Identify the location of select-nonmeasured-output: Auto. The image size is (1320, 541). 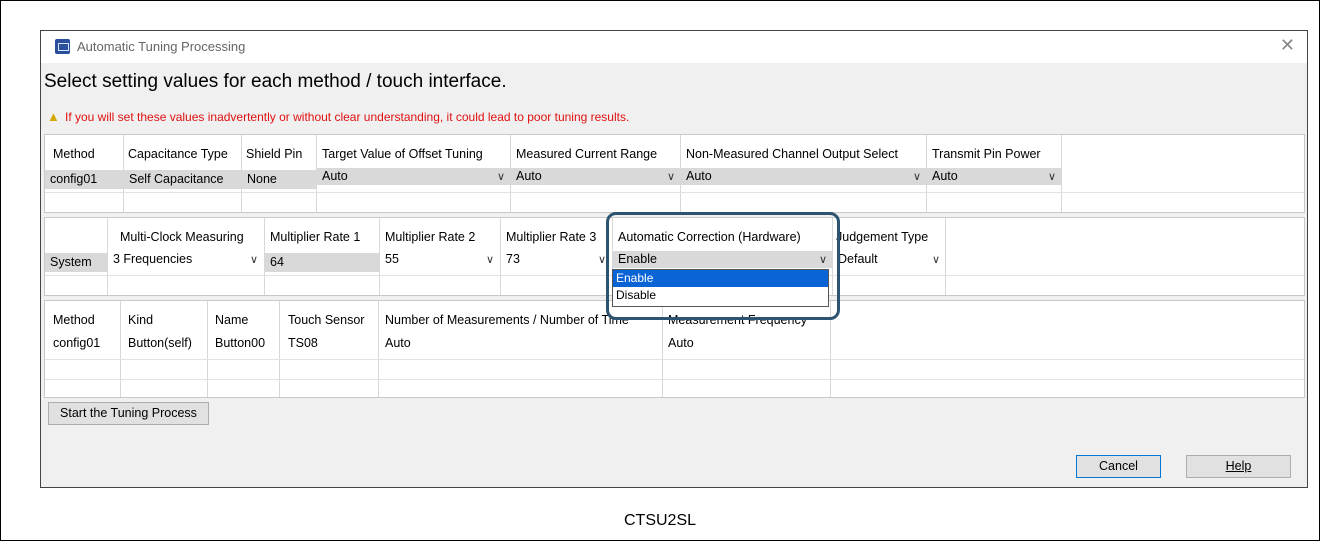
(803, 176).